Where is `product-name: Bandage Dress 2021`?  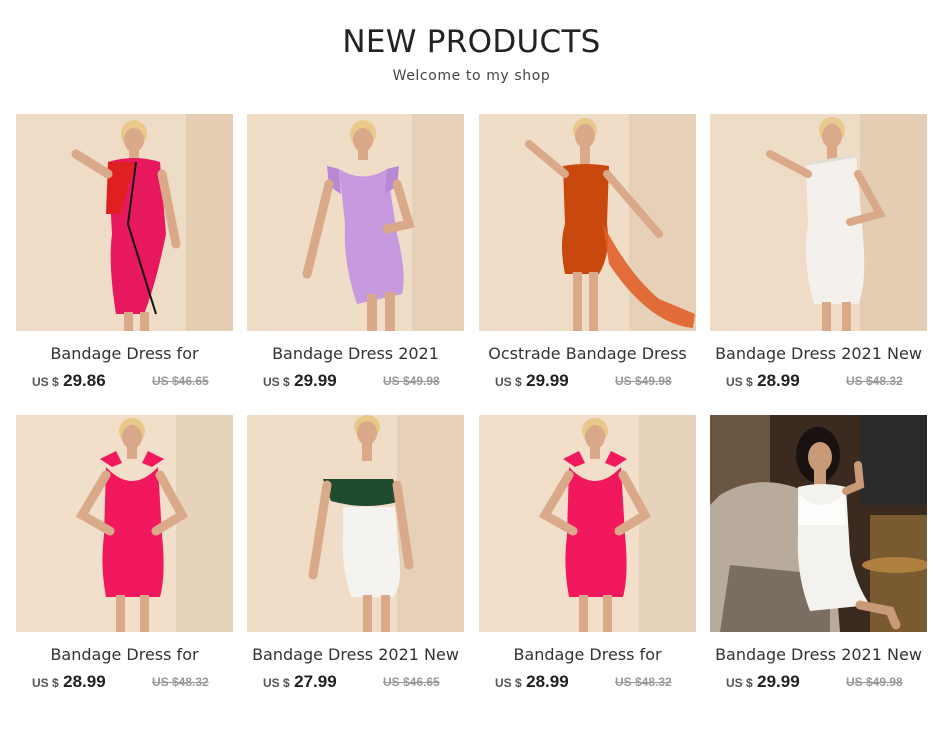
product-name: Bandage Dress 2021 is located at coordinates (355, 354).